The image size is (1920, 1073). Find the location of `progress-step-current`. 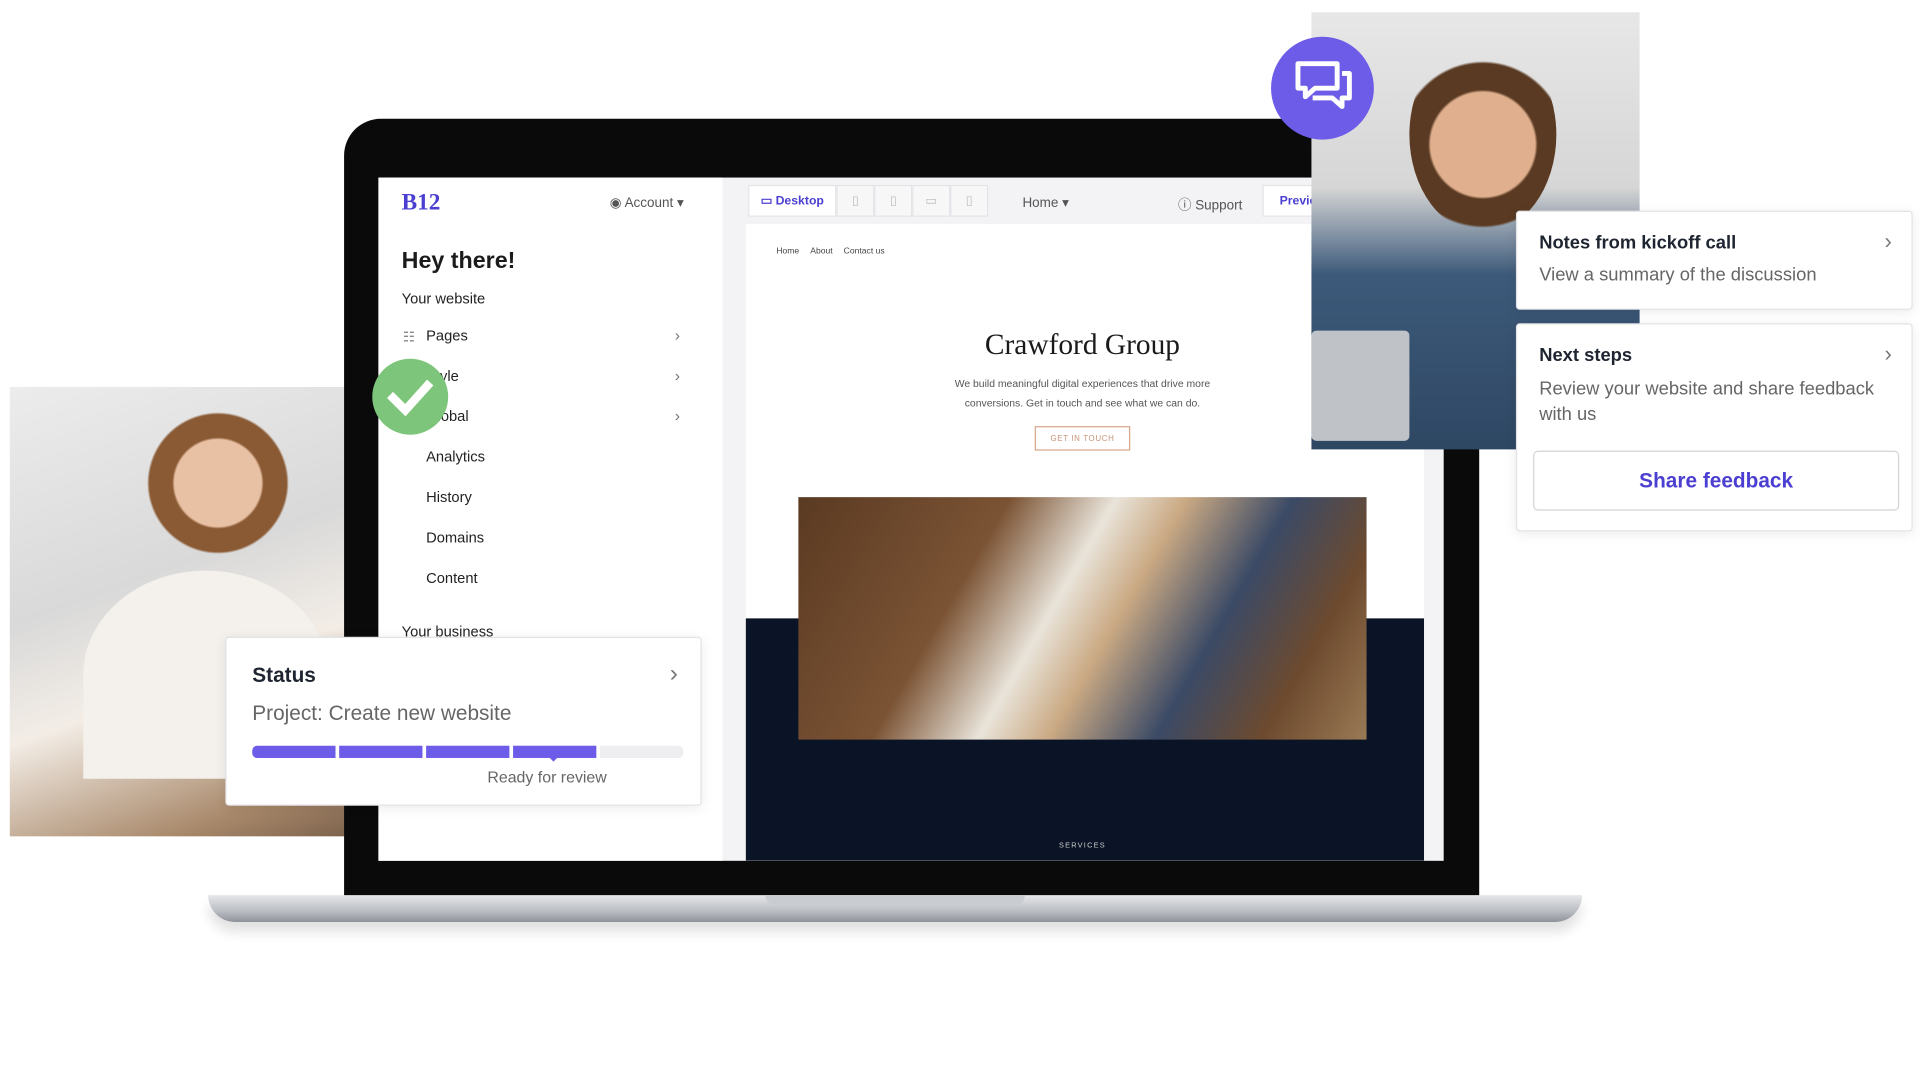

progress-step-current is located at coordinates (555, 753).